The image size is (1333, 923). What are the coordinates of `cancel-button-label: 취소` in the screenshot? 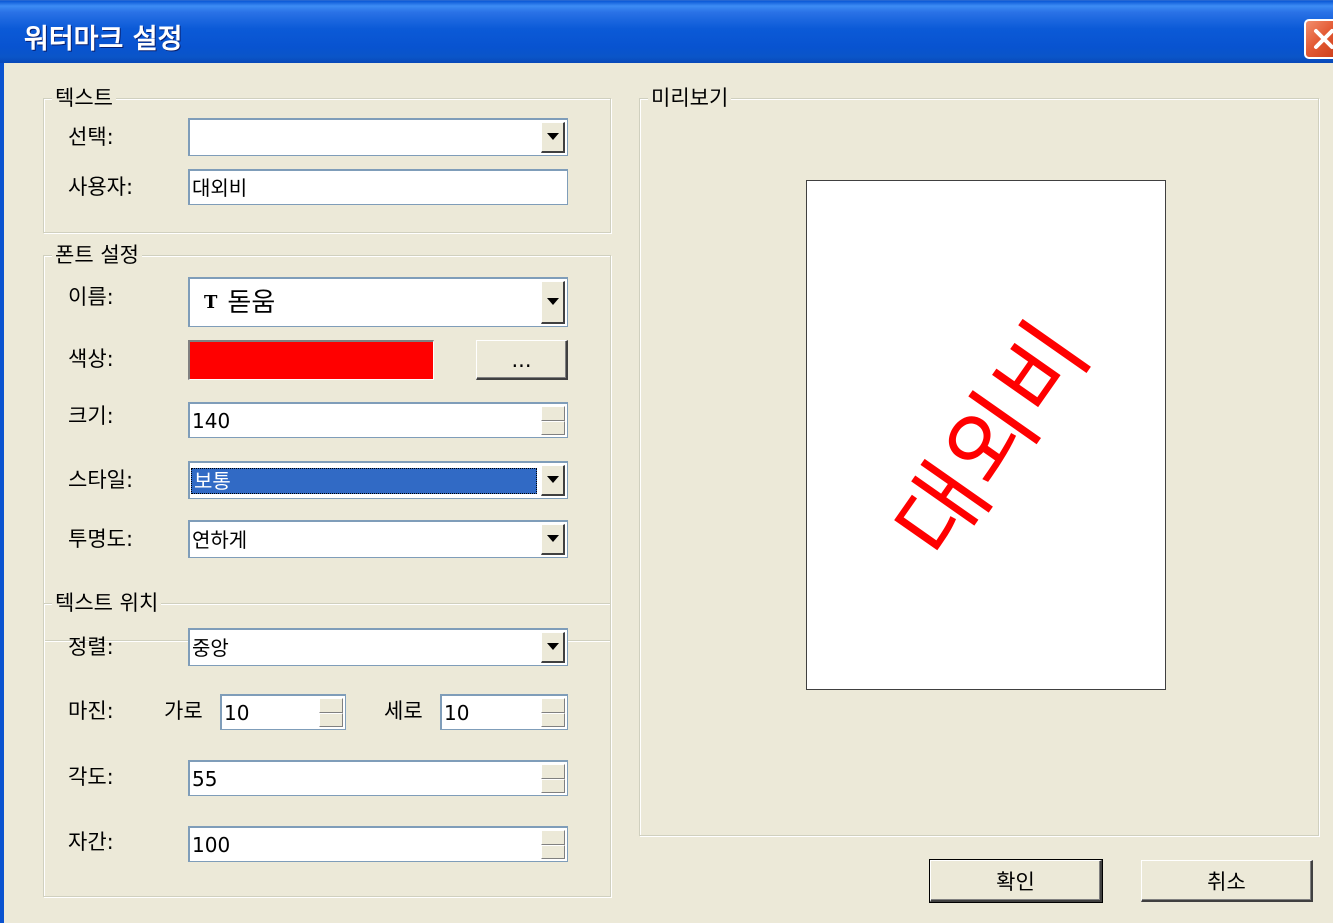 It's located at (1226, 881).